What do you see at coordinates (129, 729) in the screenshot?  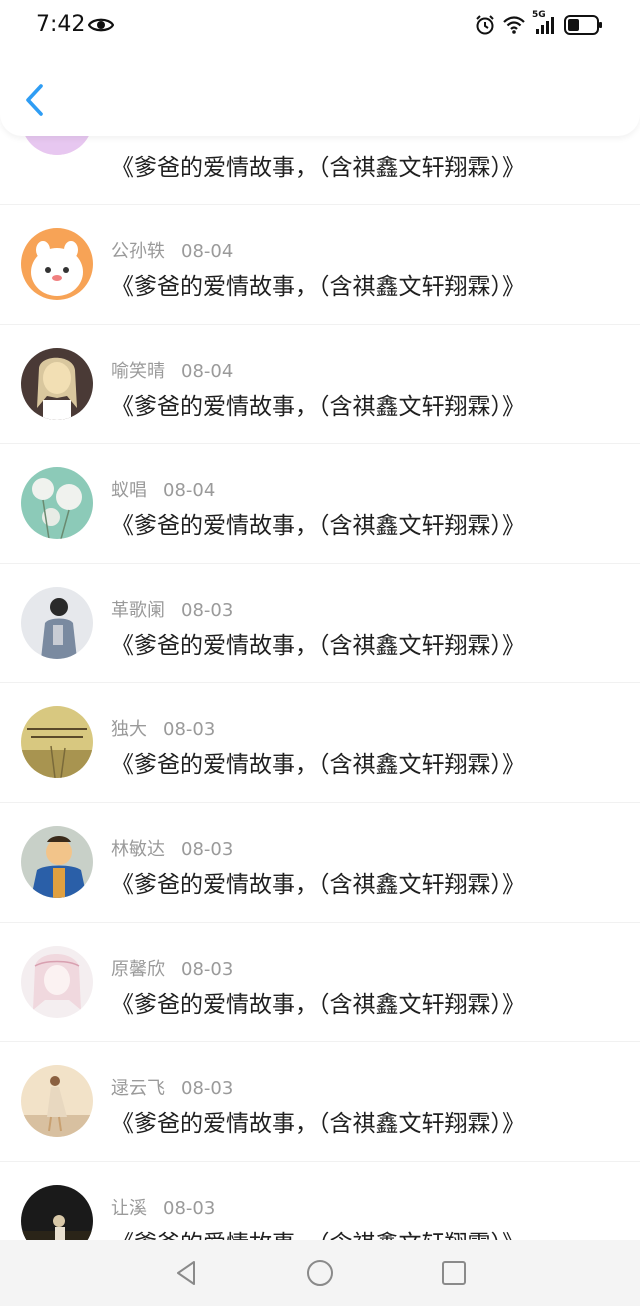 I see `user-name: 独大` at bounding box center [129, 729].